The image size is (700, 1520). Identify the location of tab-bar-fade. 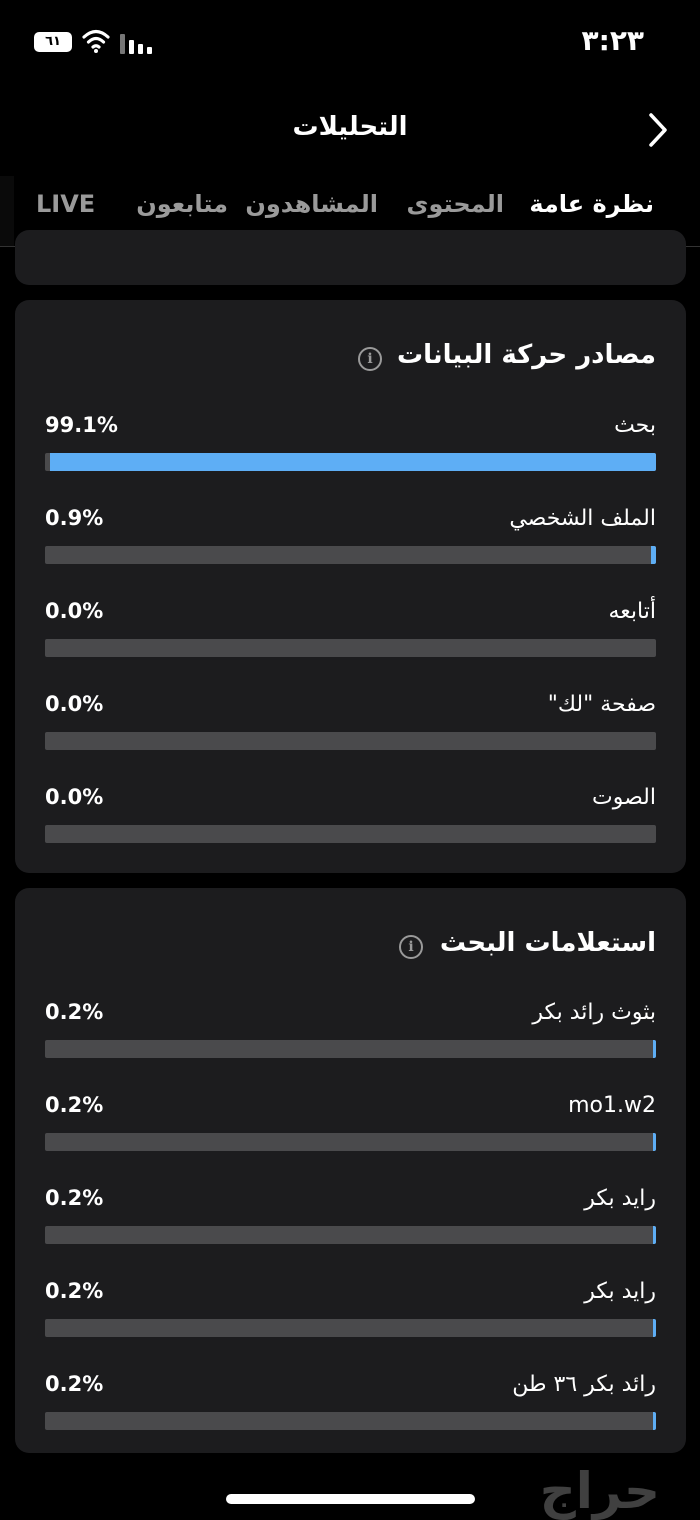
(7, 211).